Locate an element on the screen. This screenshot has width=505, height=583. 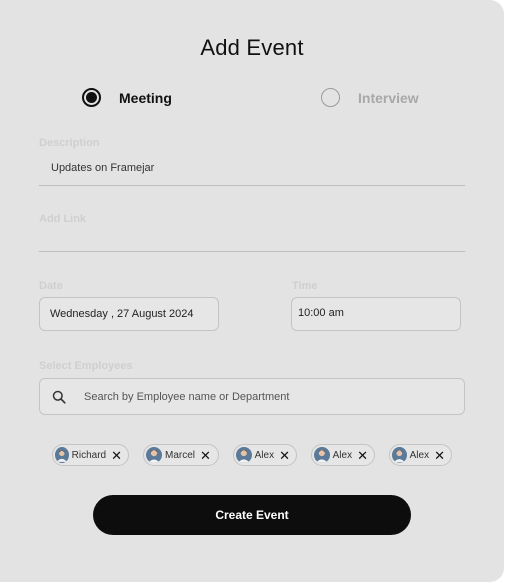
time-field: 10:00 am is located at coordinates (376, 314).